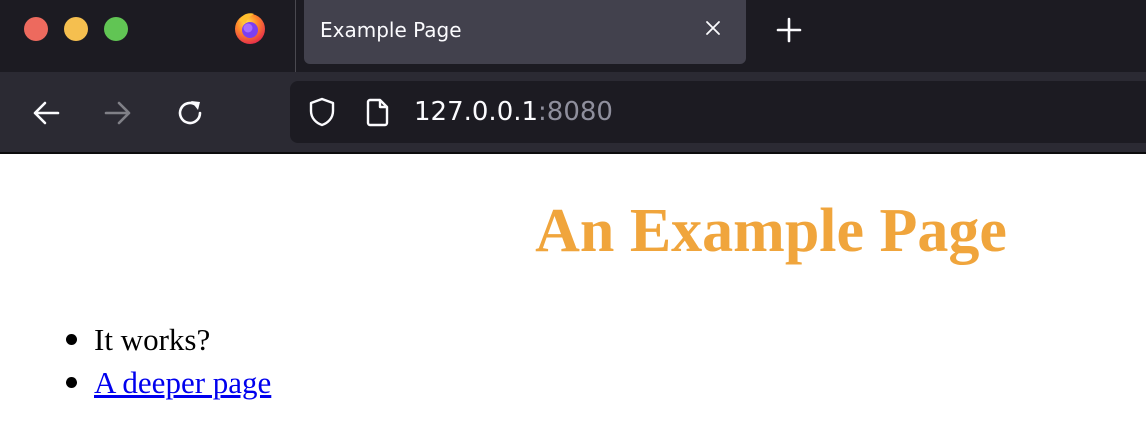 The height and width of the screenshot is (428, 1146). Describe the element at coordinates (116, 29) in the screenshot. I see `window-maximize-button` at that location.